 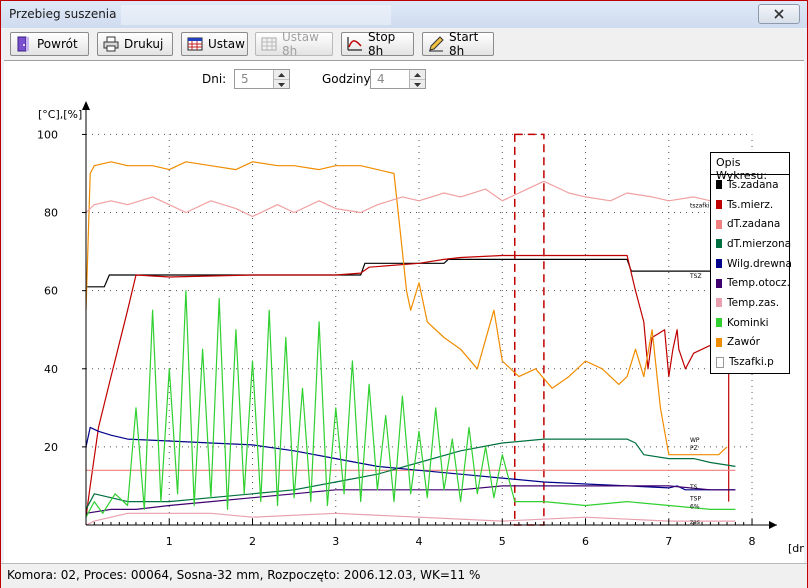 What do you see at coordinates (693, 487) in the screenshot?
I see `series-end-label: TS` at bounding box center [693, 487].